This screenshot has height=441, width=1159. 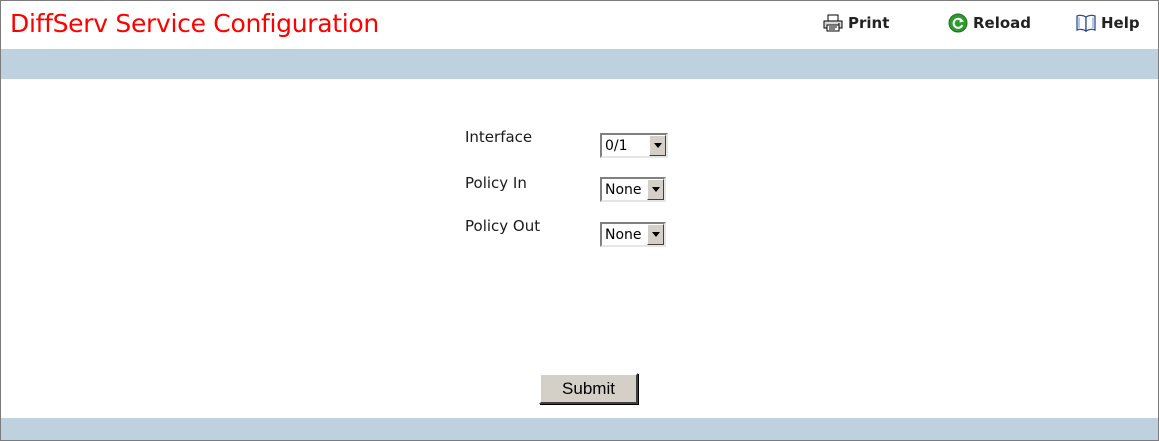 I want to click on reload-icon, so click(x=958, y=23).